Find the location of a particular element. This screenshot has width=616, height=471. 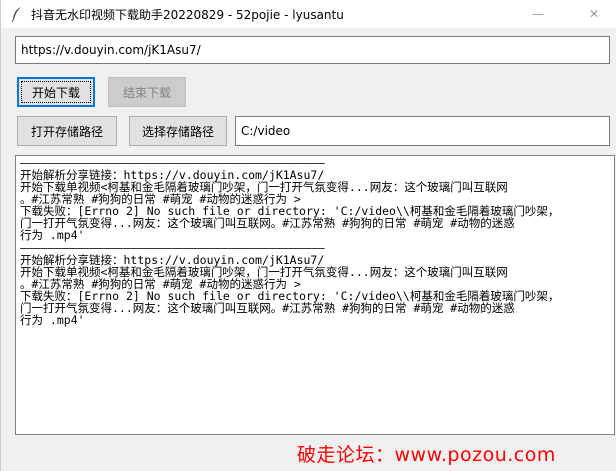

url-input is located at coordinates (312, 50).